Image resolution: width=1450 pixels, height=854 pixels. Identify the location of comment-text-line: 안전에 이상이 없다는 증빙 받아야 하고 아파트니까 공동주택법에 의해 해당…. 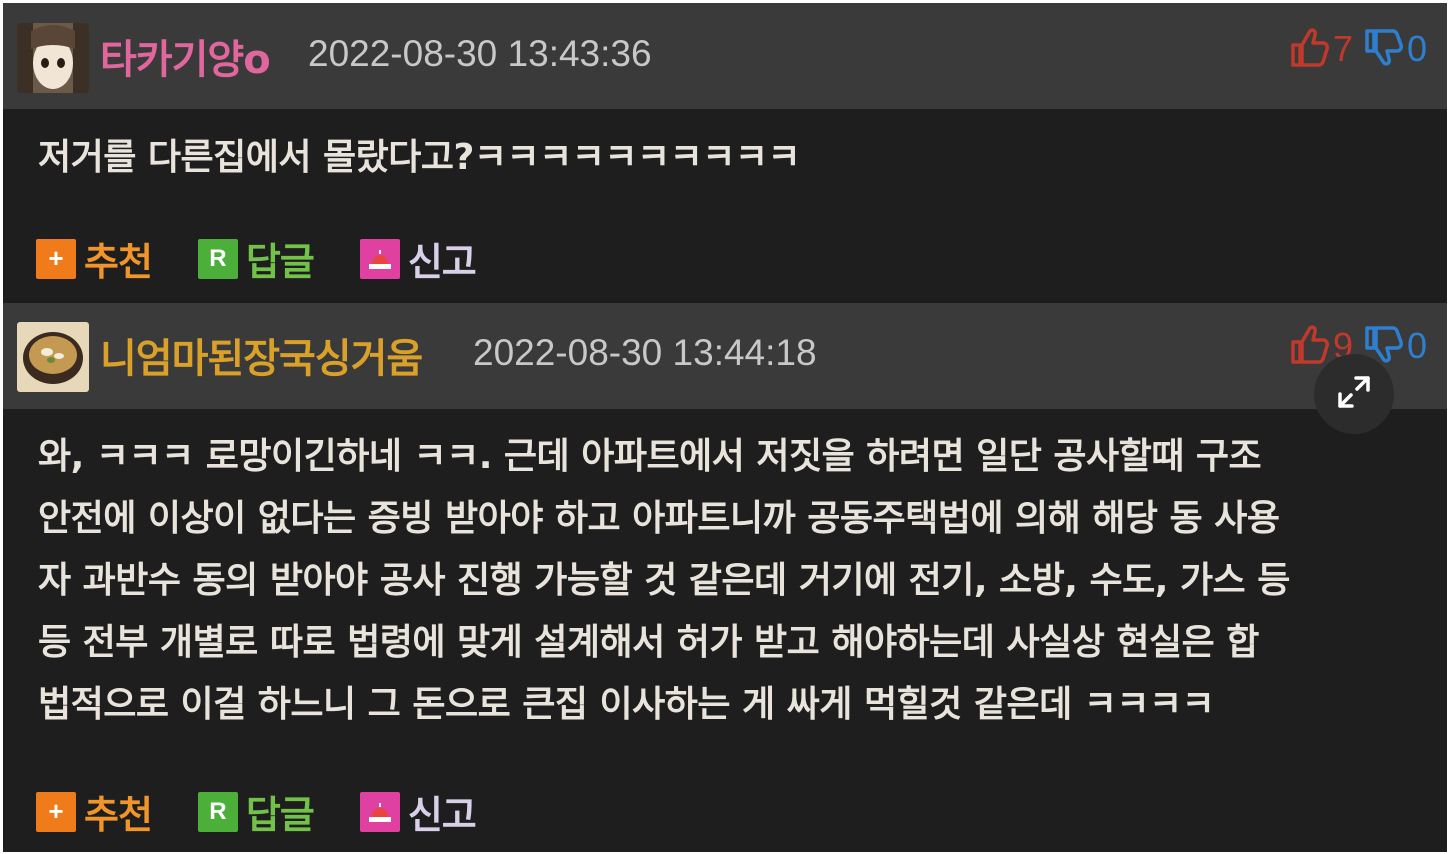
(659, 518).